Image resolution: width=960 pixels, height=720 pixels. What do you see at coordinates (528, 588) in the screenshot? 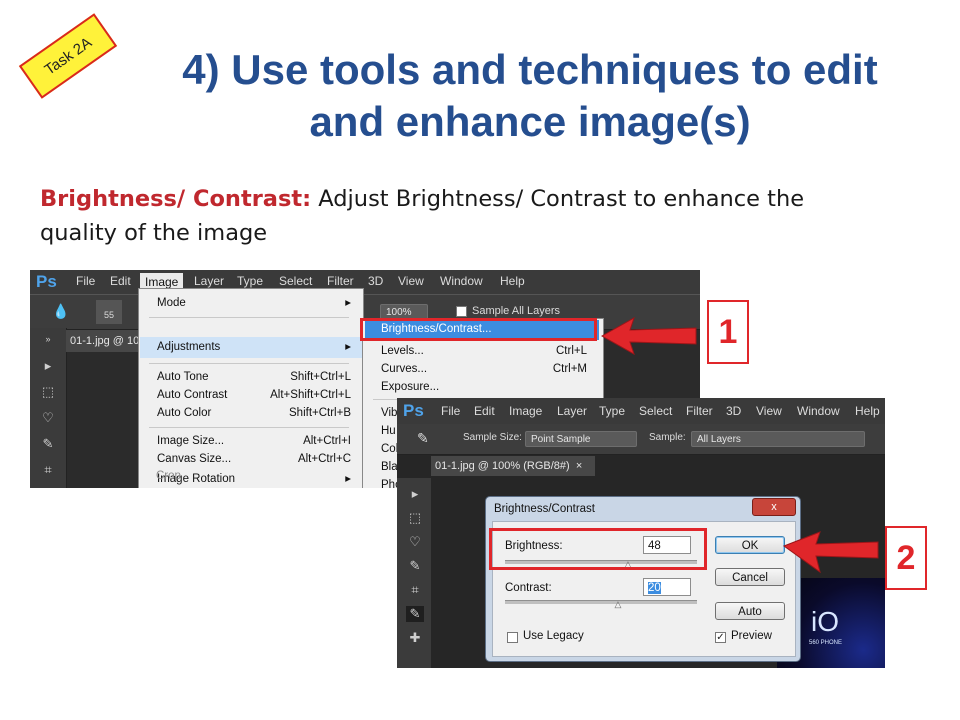
I see `contrast-label: Contrast:` at bounding box center [528, 588].